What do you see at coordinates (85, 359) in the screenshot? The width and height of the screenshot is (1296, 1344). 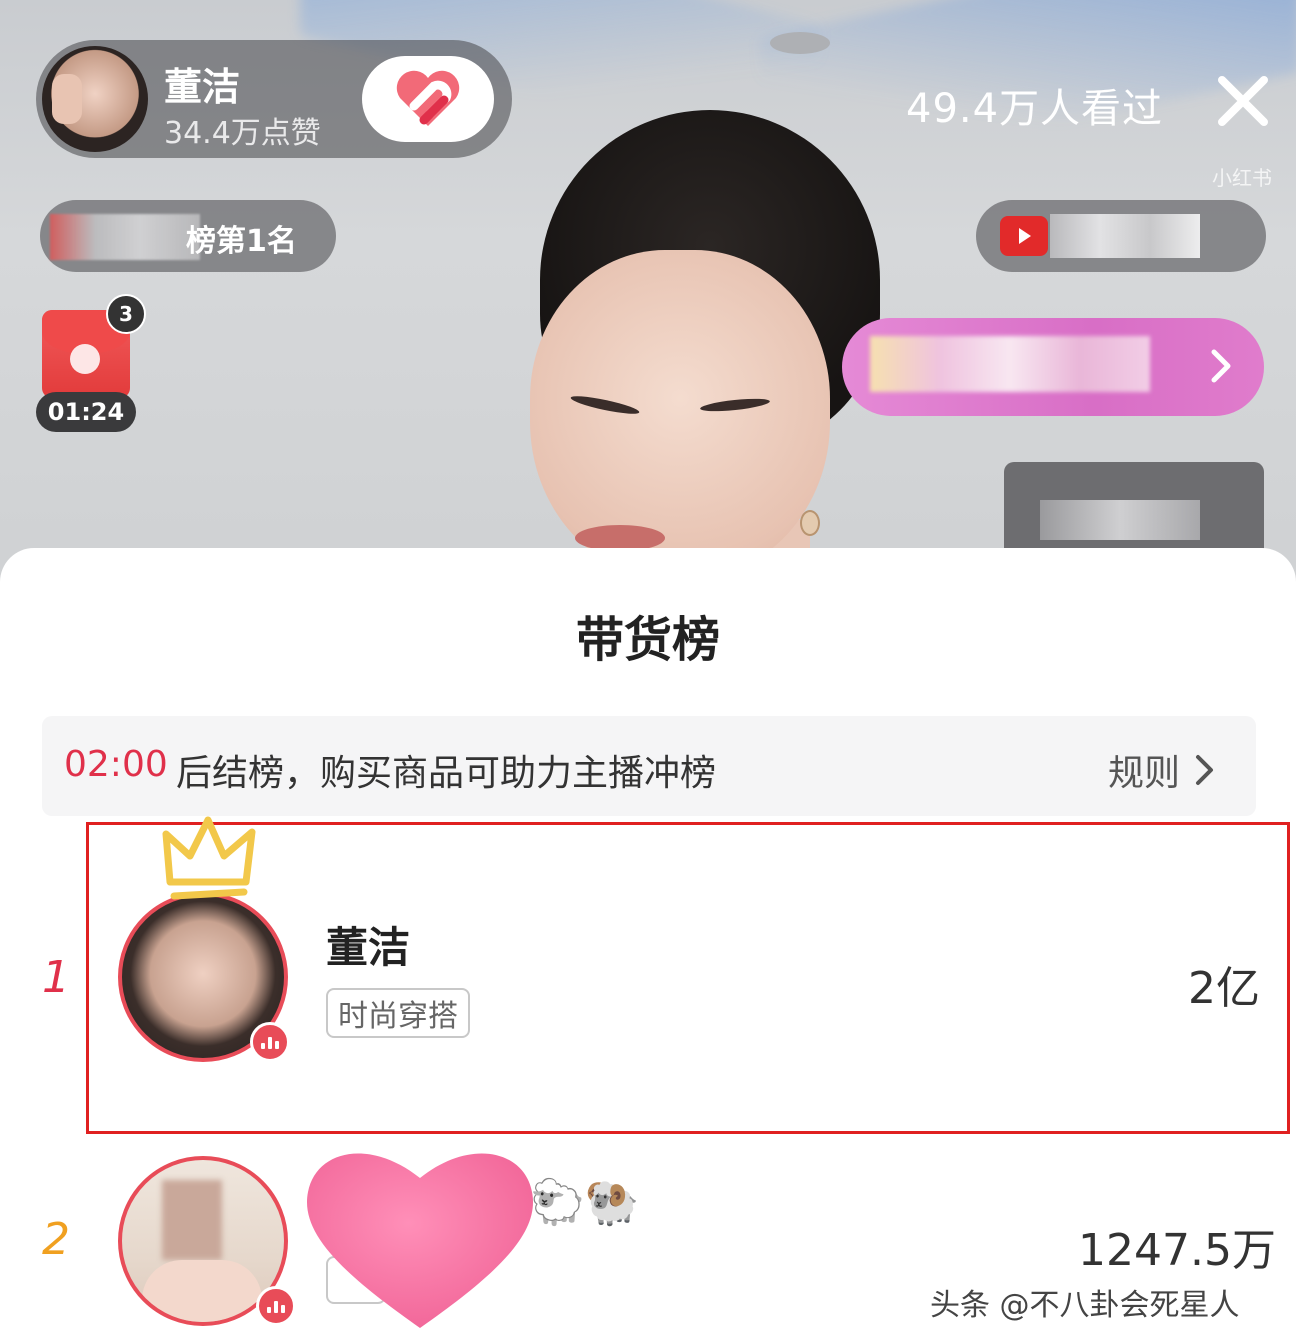 I see `coin-icon` at bounding box center [85, 359].